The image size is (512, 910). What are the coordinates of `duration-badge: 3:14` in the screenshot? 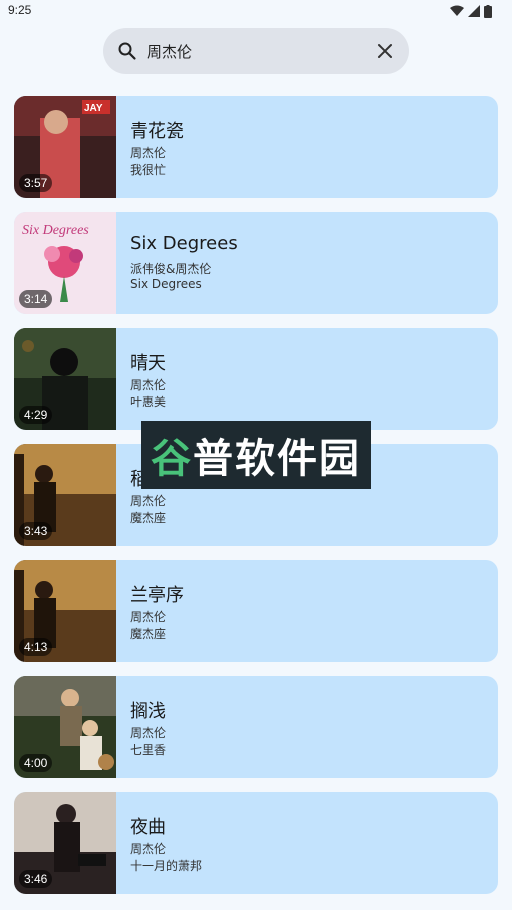 It's located at (36, 299).